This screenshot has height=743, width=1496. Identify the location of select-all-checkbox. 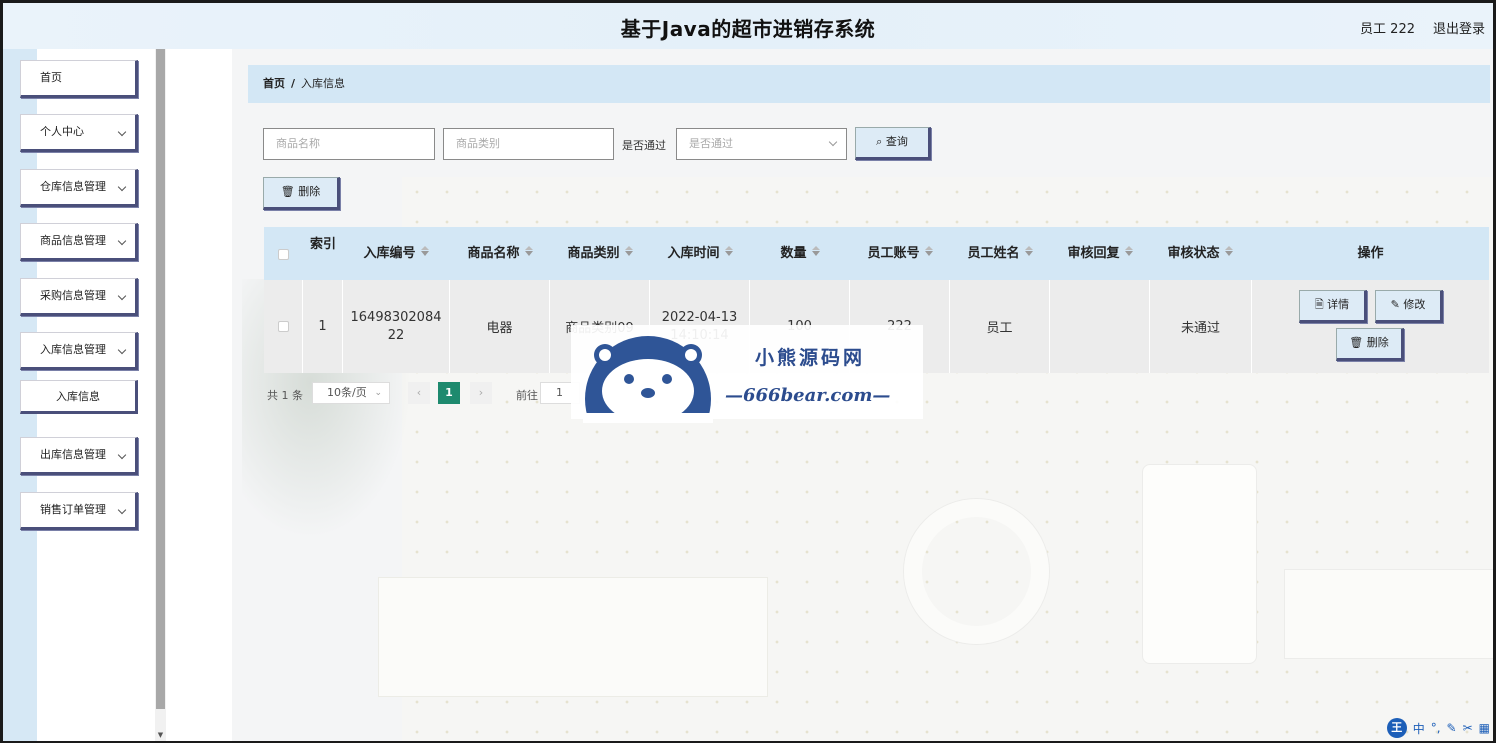
(283, 254).